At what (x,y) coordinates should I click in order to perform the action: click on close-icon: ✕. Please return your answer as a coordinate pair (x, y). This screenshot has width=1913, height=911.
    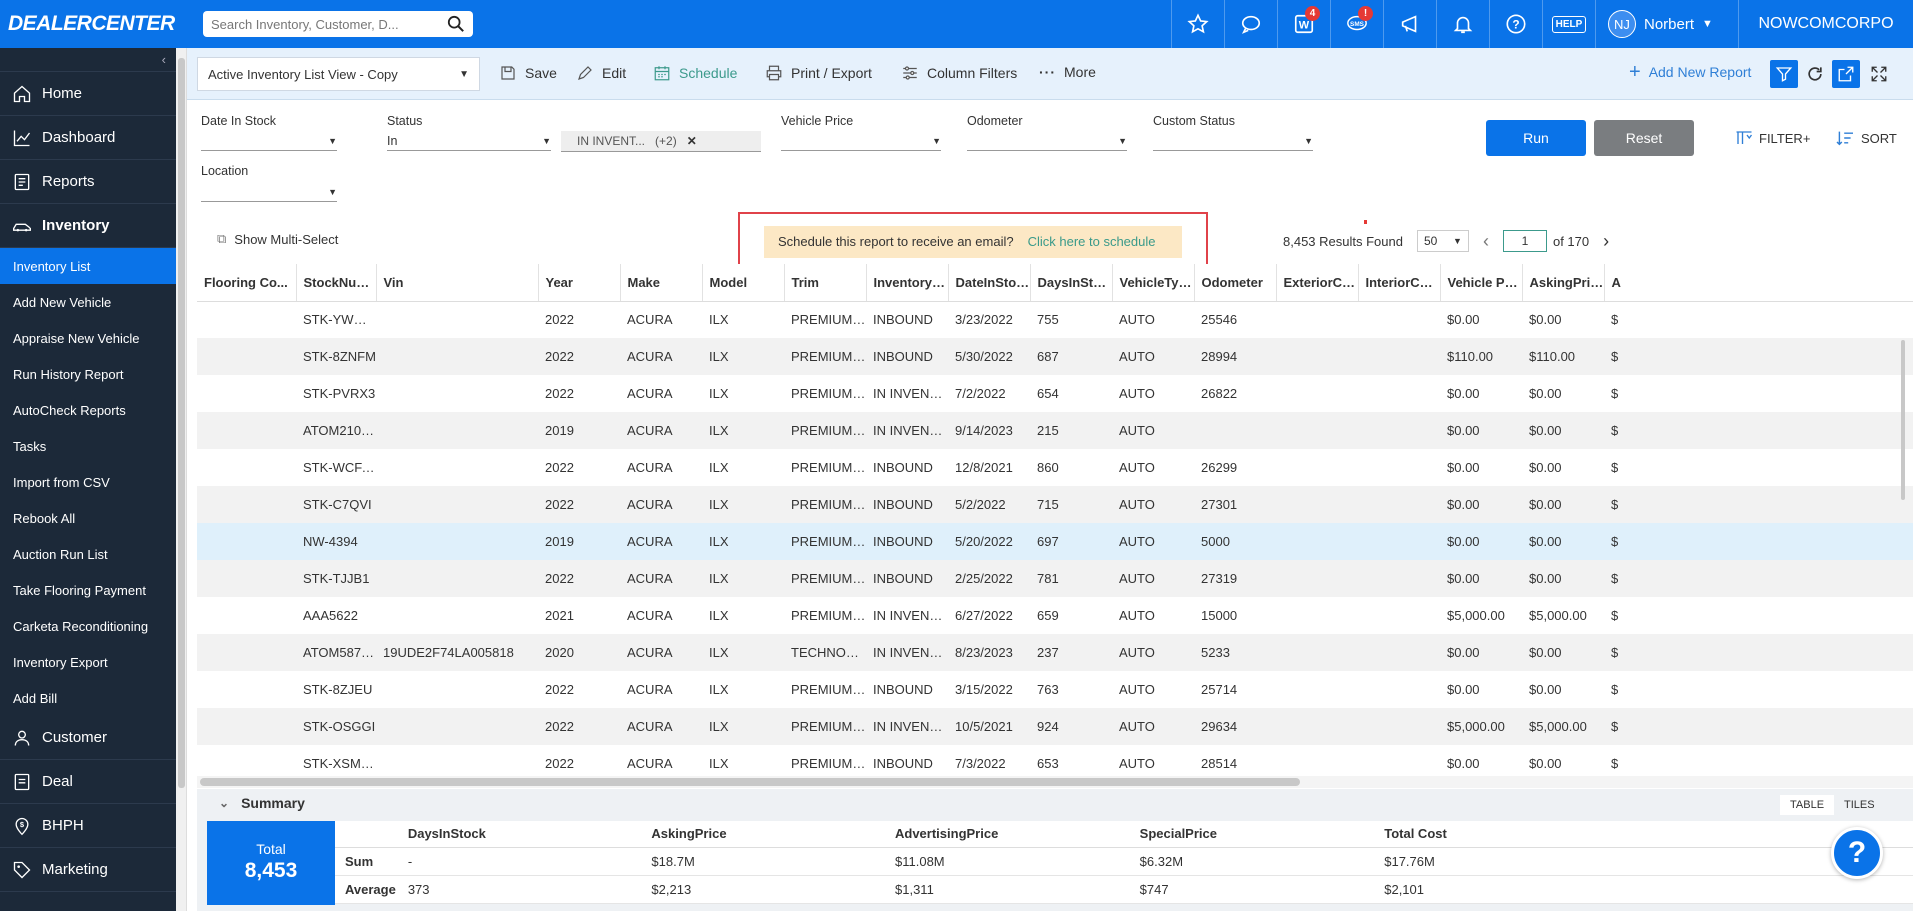
    Looking at the image, I should click on (692, 141).